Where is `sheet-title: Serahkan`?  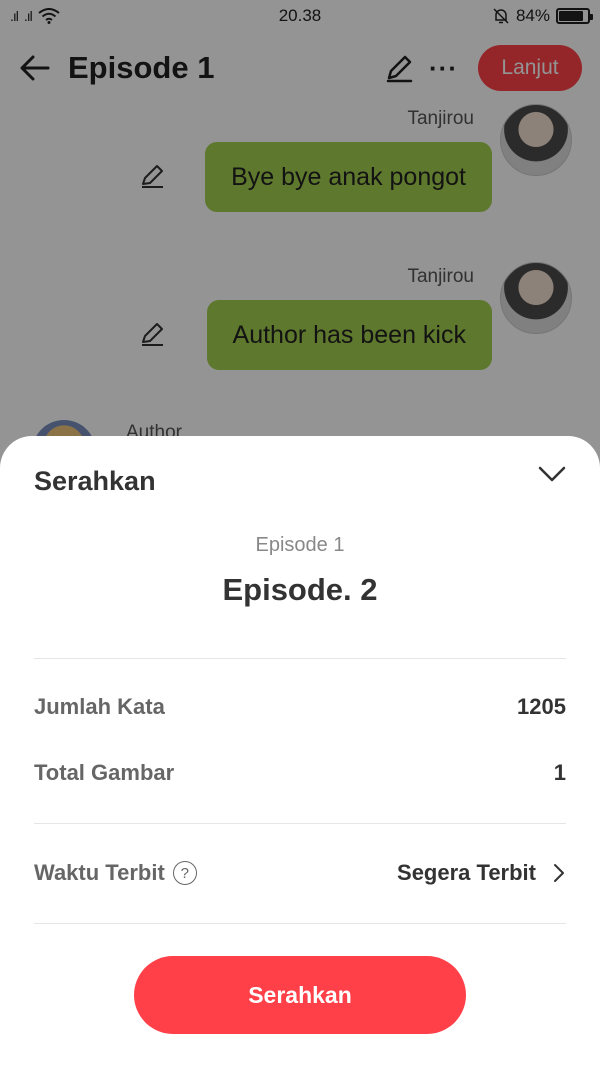
sheet-title: Serahkan is located at coordinates (95, 481).